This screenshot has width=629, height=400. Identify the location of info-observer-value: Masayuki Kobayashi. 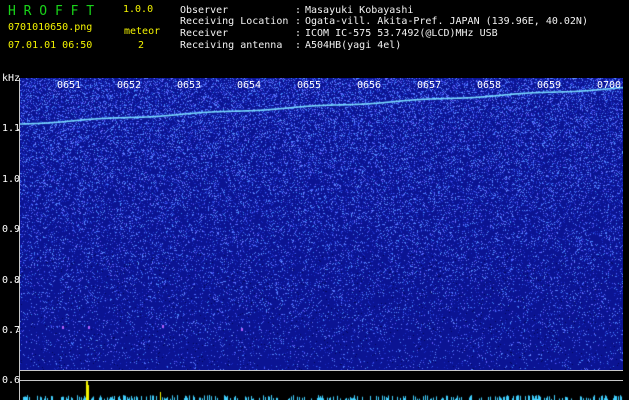
(359, 10).